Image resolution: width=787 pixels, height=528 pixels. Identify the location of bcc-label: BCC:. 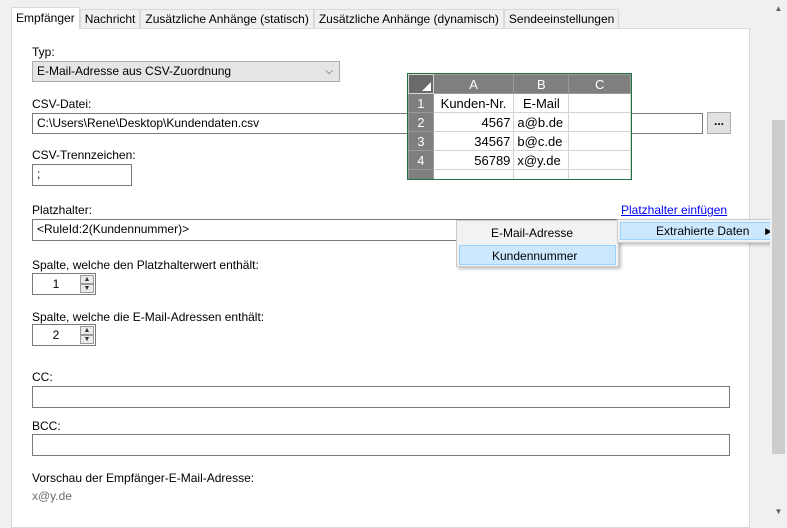
(46, 426).